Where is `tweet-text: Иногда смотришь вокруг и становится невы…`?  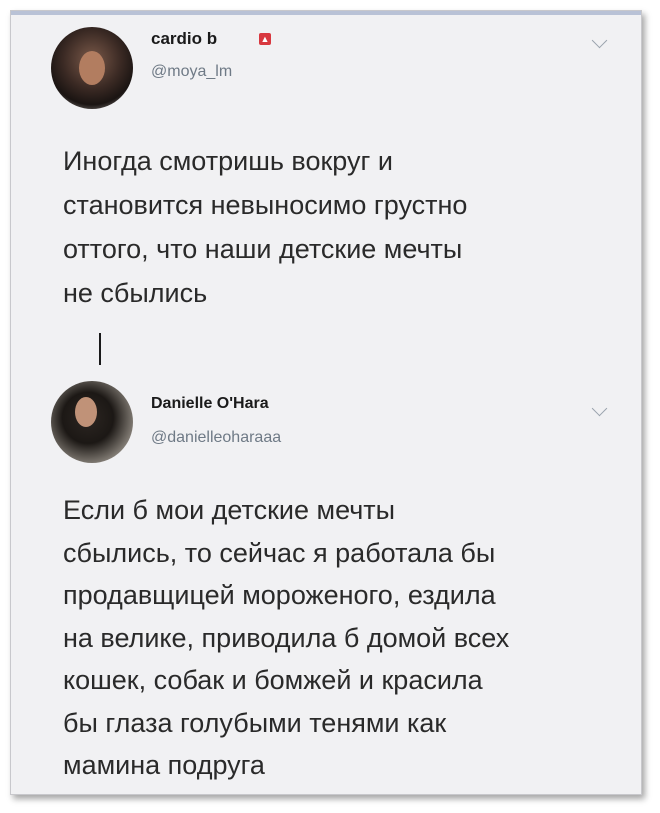
tweet-text: Иногда смотришь вокруг и становится невы… is located at coordinates (265, 227).